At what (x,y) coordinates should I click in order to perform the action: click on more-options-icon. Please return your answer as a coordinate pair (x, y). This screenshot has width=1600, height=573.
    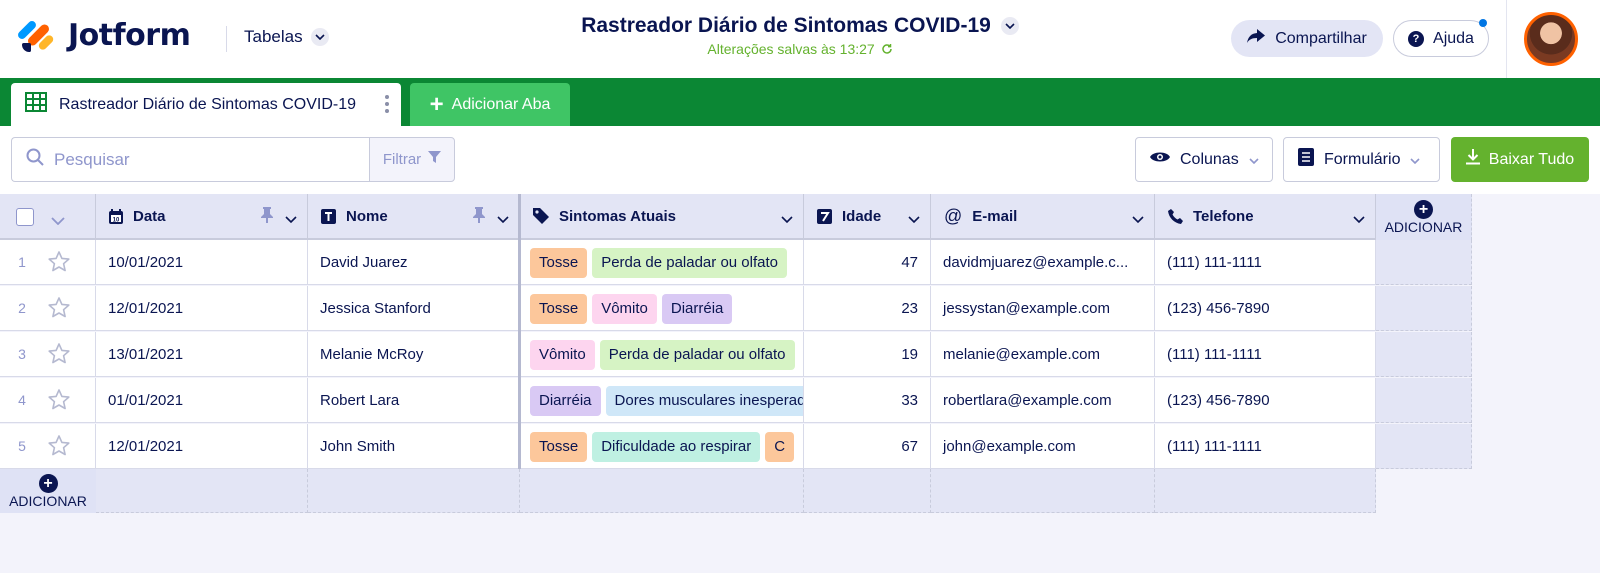
    Looking at the image, I should click on (387, 104).